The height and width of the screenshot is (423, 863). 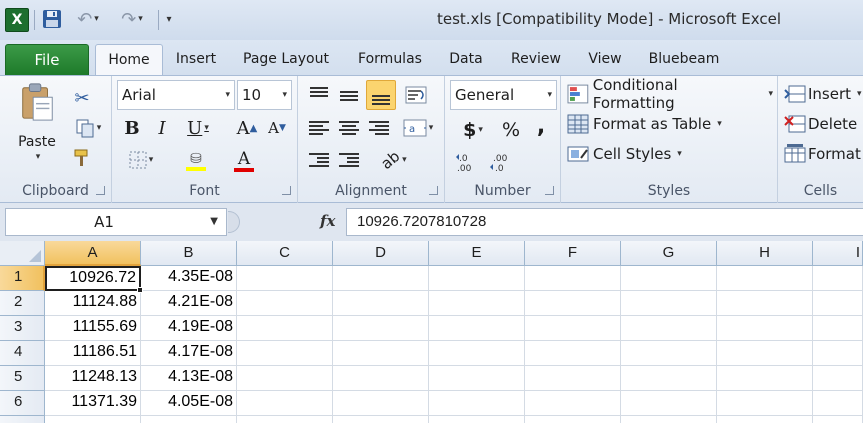 What do you see at coordinates (381, 253) in the screenshot?
I see `column-header-d: D` at bounding box center [381, 253].